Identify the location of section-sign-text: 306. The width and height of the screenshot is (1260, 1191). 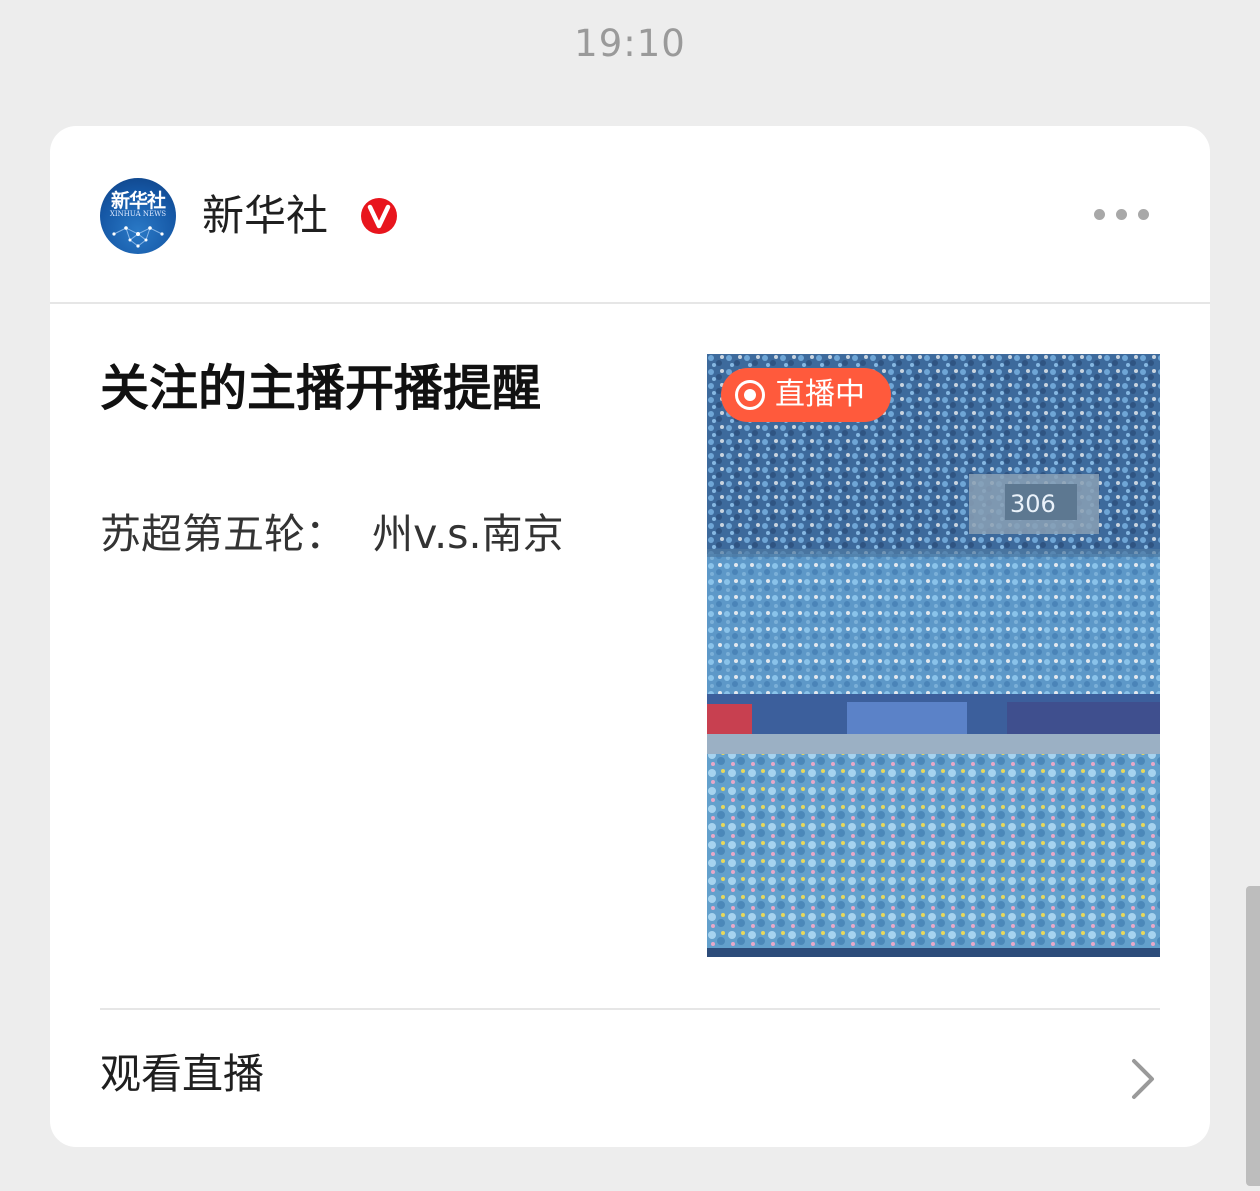
(1033, 504).